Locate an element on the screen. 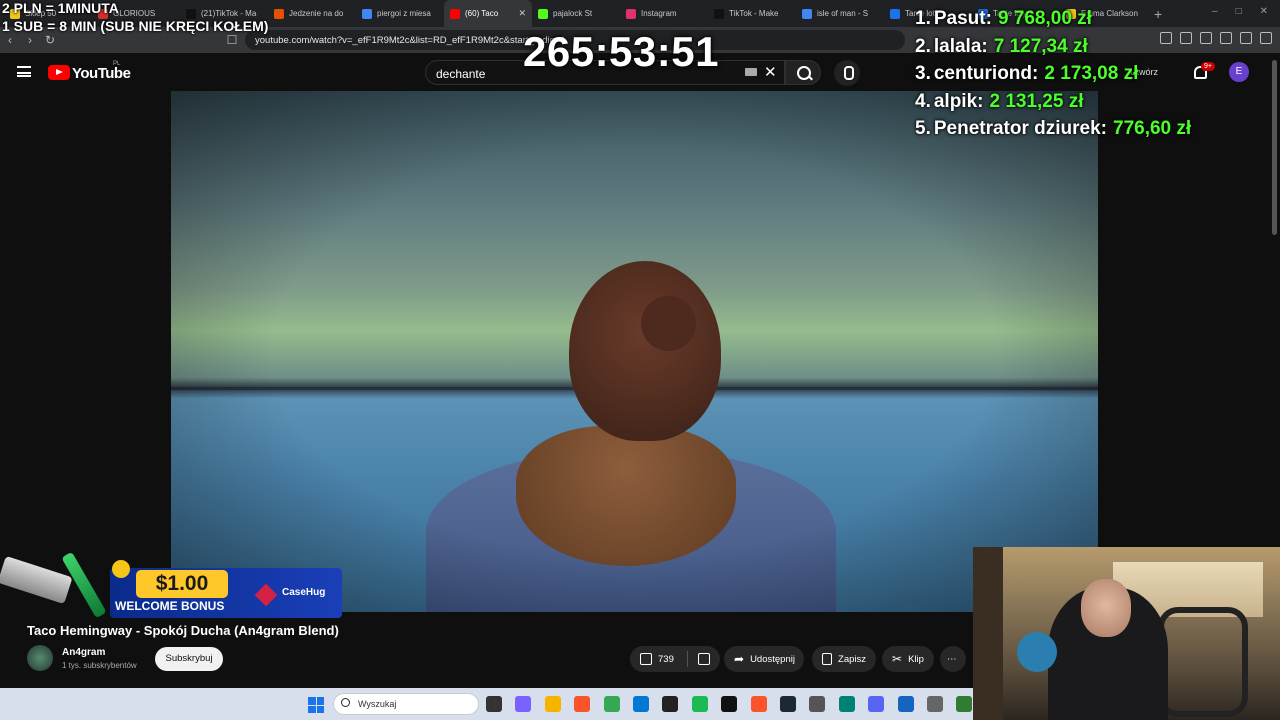  browser-tab: pajalock St is located at coordinates (576, 13).